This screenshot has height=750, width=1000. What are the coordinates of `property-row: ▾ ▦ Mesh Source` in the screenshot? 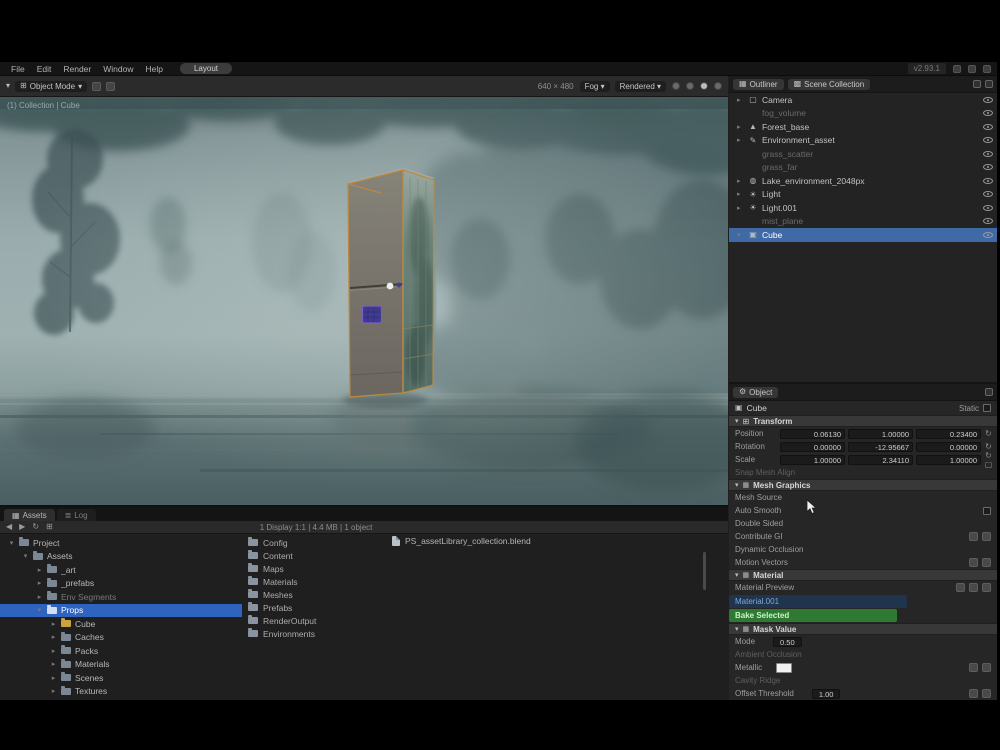 It's located at (863, 497).